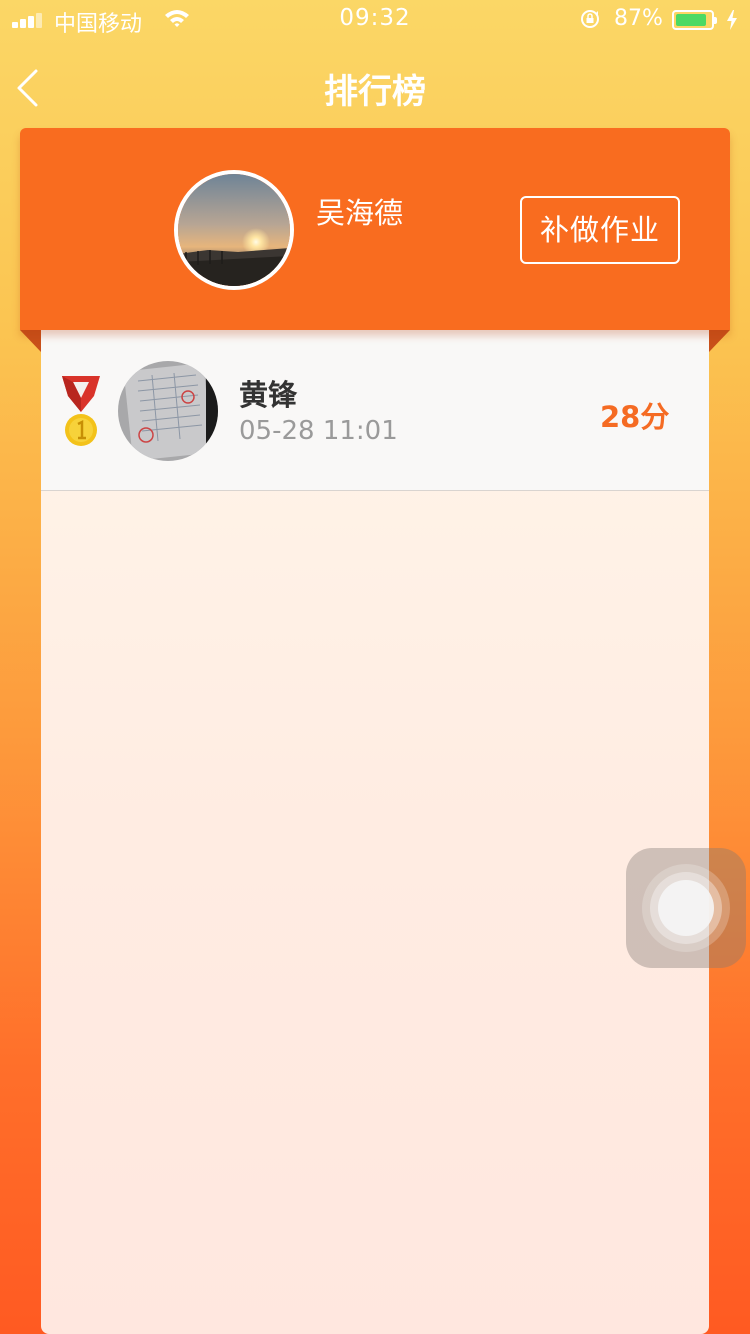 This screenshot has width=750, height=1334. What do you see at coordinates (732, 20) in the screenshot?
I see `charging-bolt-icon` at bounding box center [732, 20].